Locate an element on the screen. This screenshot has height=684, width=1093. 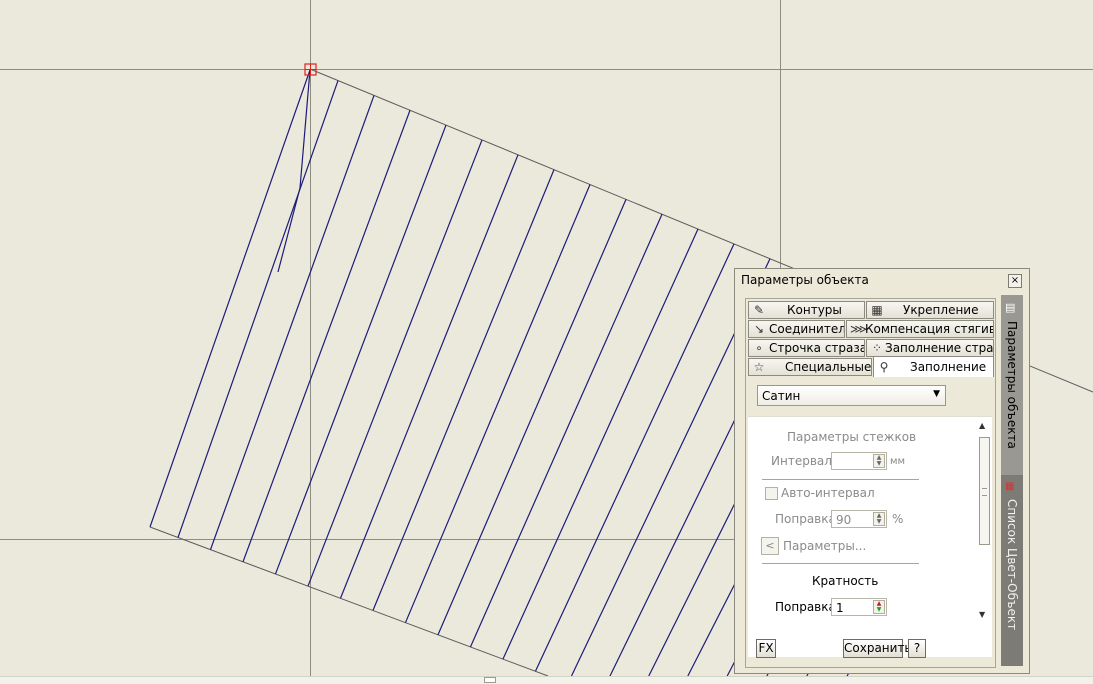
grip-icon is located at coordinates (984, 492).